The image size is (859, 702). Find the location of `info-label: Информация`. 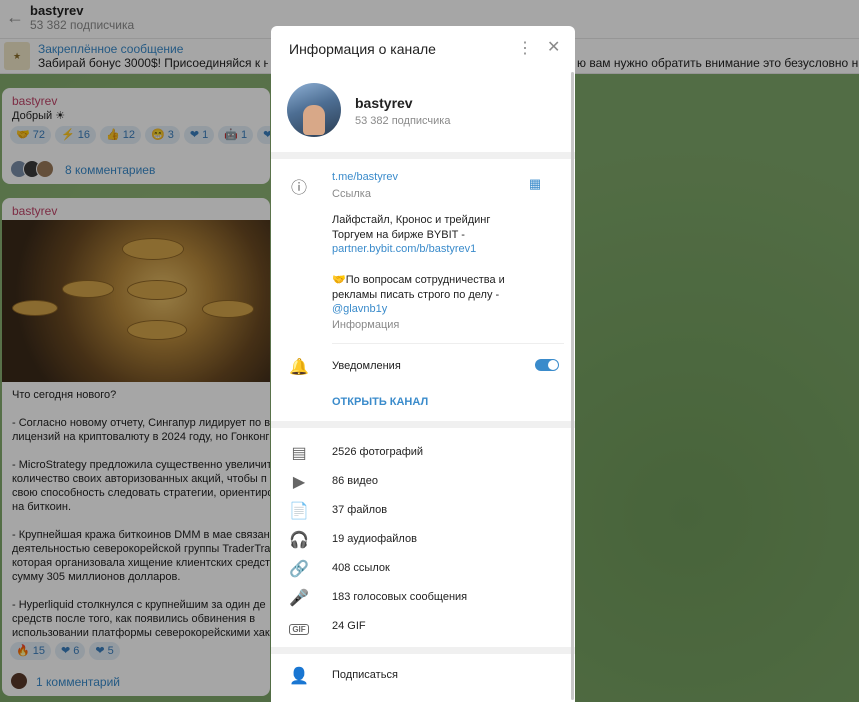

info-label: Информация is located at coordinates (366, 325).